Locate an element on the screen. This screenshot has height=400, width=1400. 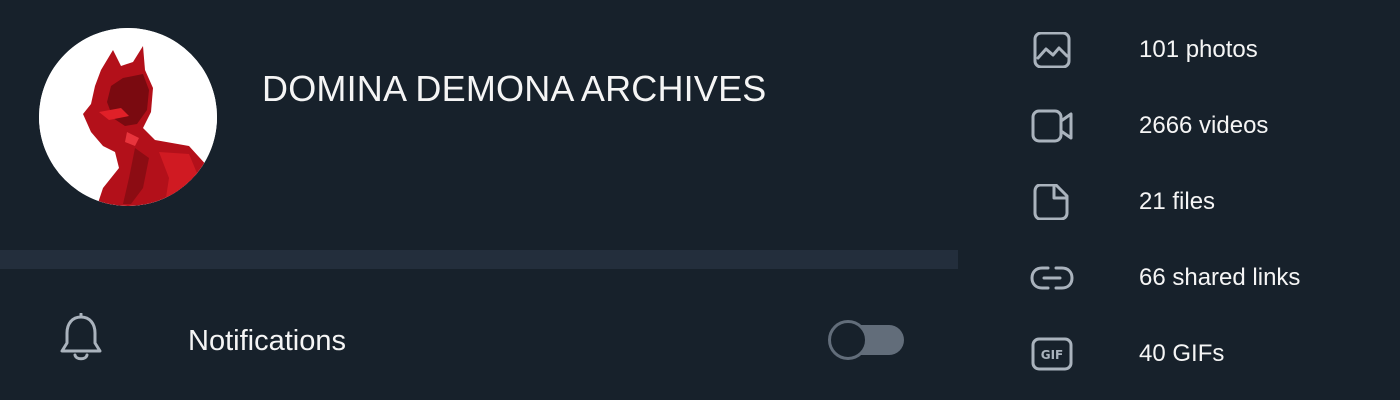
notifications-toggle is located at coordinates (866, 340).